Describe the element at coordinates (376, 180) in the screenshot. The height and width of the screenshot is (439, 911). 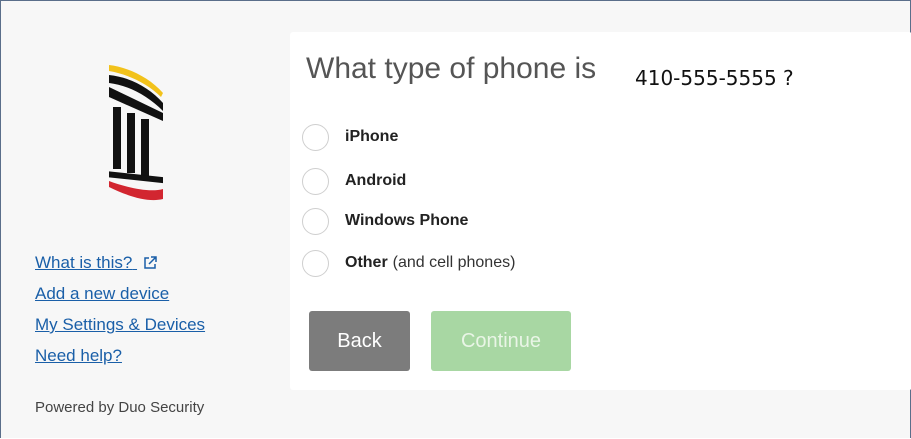
I see `option-label: Android` at that location.